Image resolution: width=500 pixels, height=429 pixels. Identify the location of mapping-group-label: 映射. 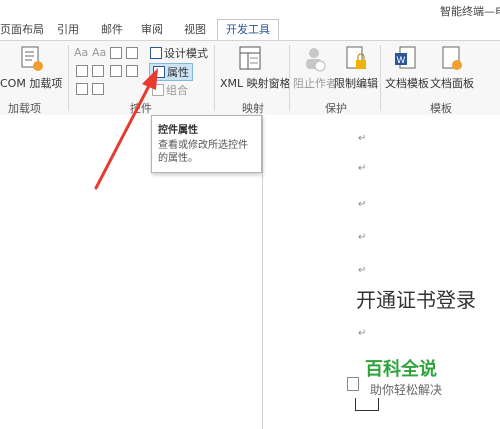
(253, 108).